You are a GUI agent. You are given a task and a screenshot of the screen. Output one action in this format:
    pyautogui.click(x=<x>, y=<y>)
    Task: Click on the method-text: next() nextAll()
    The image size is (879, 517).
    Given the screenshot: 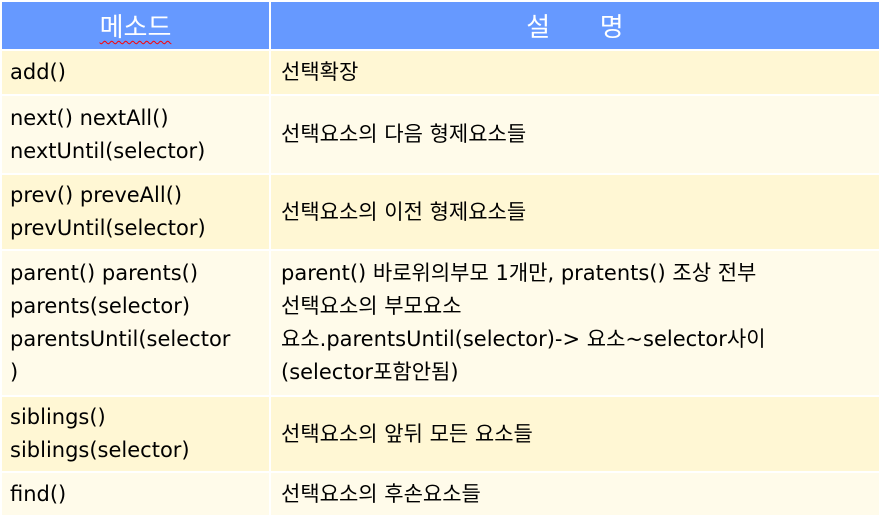 What is the action you would take?
    pyautogui.click(x=89, y=117)
    